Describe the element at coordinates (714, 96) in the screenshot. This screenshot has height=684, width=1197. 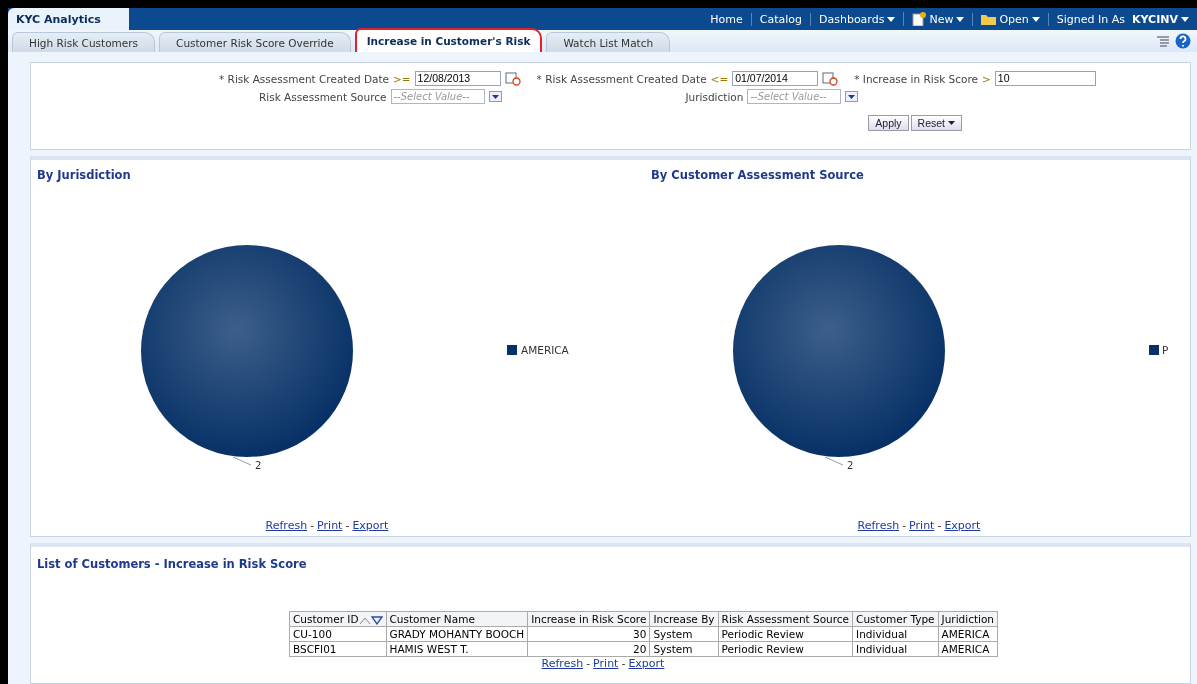
I see `filter-label: Jurisdiction` at that location.